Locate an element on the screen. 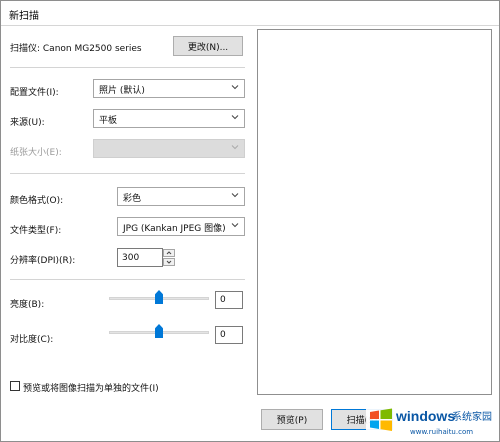 This screenshot has height=442, width=500. watermark-brand: windows is located at coordinates (425, 416).